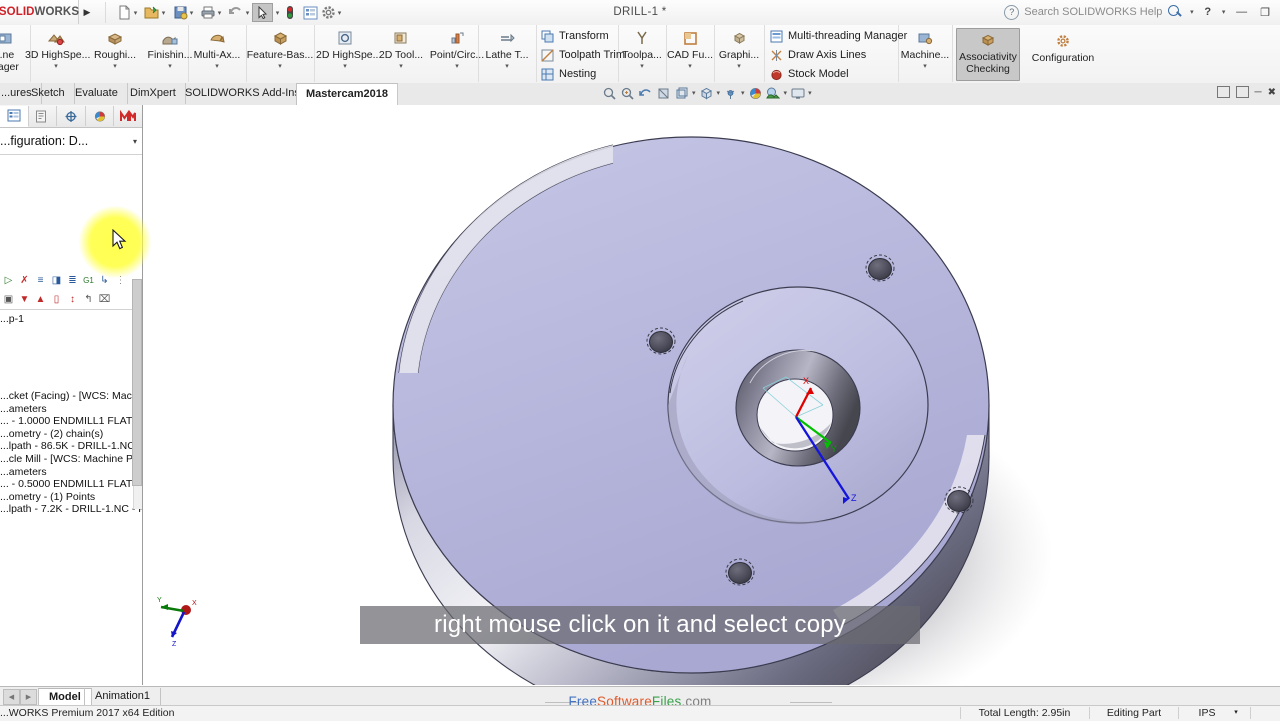  Describe the element at coordinates (152, 12) in the screenshot. I see `open-document-icon` at that location.